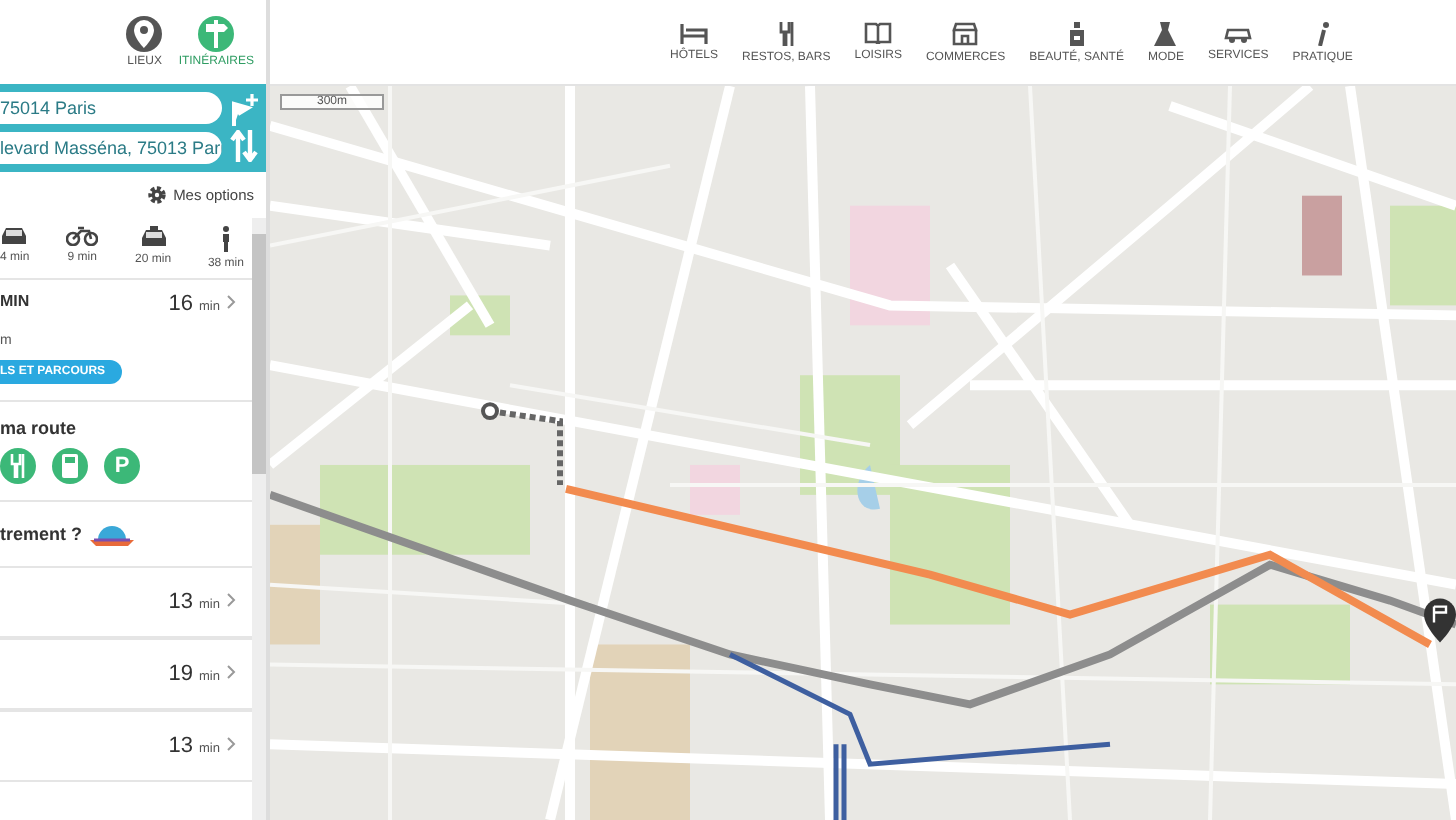 This screenshot has width=1456, height=820. What do you see at coordinates (259, 519) in the screenshot?
I see `scrollbar` at bounding box center [259, 519].